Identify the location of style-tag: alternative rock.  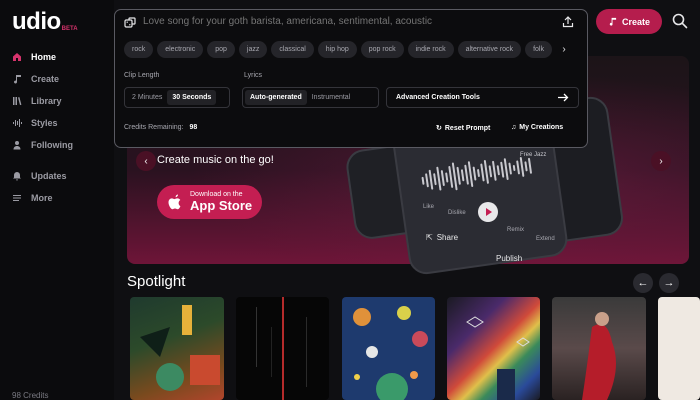
(489, 49).